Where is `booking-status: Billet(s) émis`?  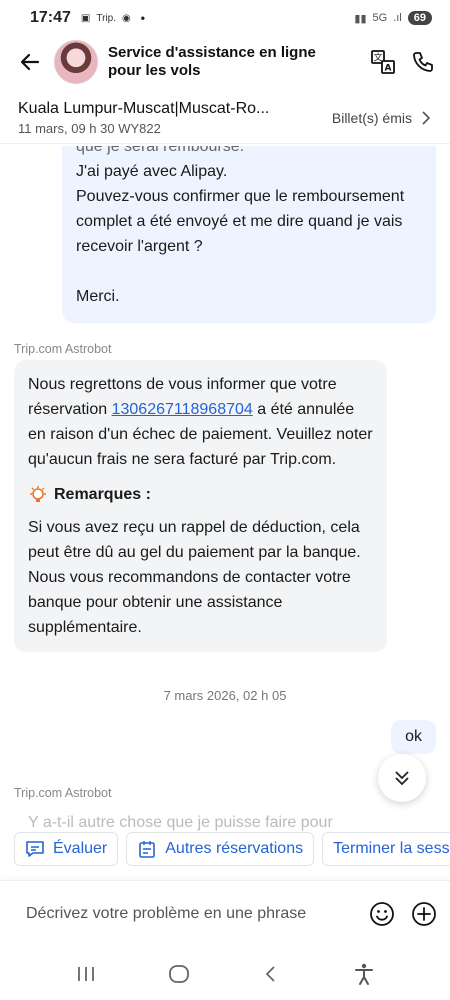
booking-status: Billet(s) émis is located at coordinates (382, 118).